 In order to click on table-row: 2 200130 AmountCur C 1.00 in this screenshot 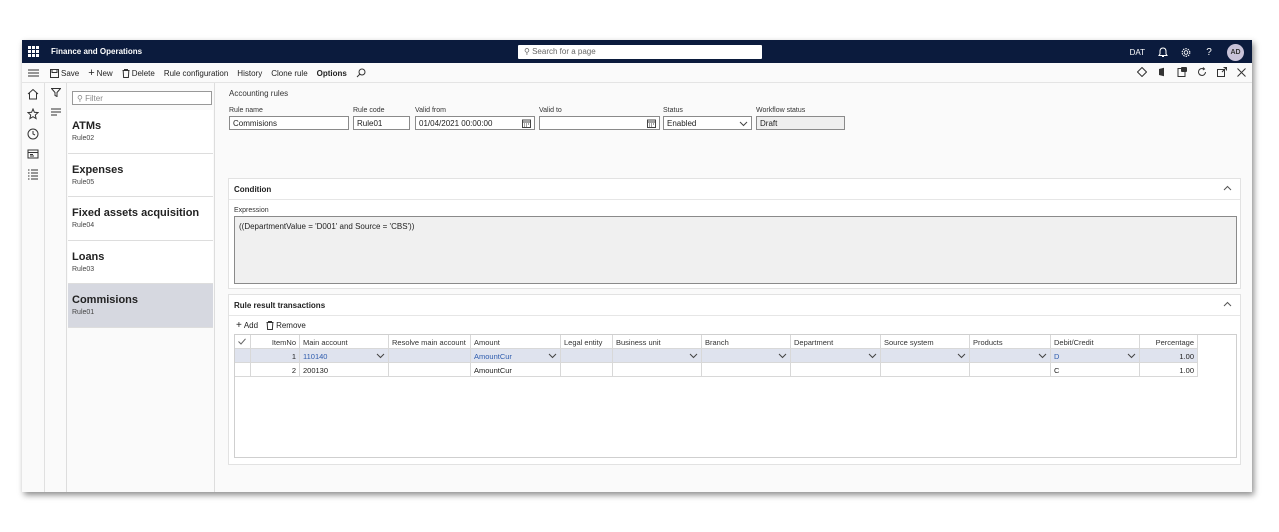, I will do `click(716, 370)`.